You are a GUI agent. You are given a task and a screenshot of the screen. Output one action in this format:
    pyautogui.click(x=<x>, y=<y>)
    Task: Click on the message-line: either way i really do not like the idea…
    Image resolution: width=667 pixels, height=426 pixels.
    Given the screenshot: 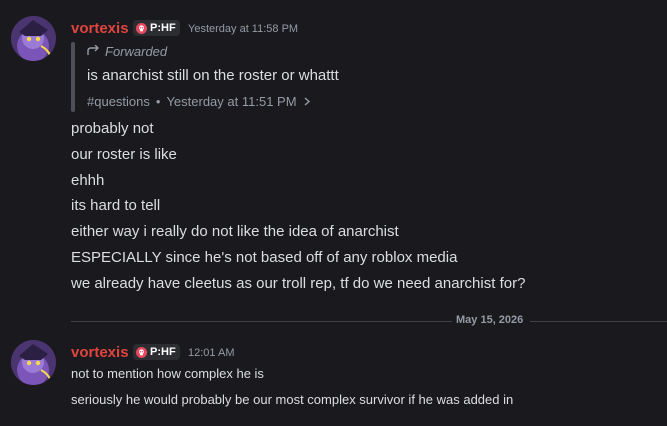 What is the action you would take?
    pyautogui.click(x=235, y=231)
    